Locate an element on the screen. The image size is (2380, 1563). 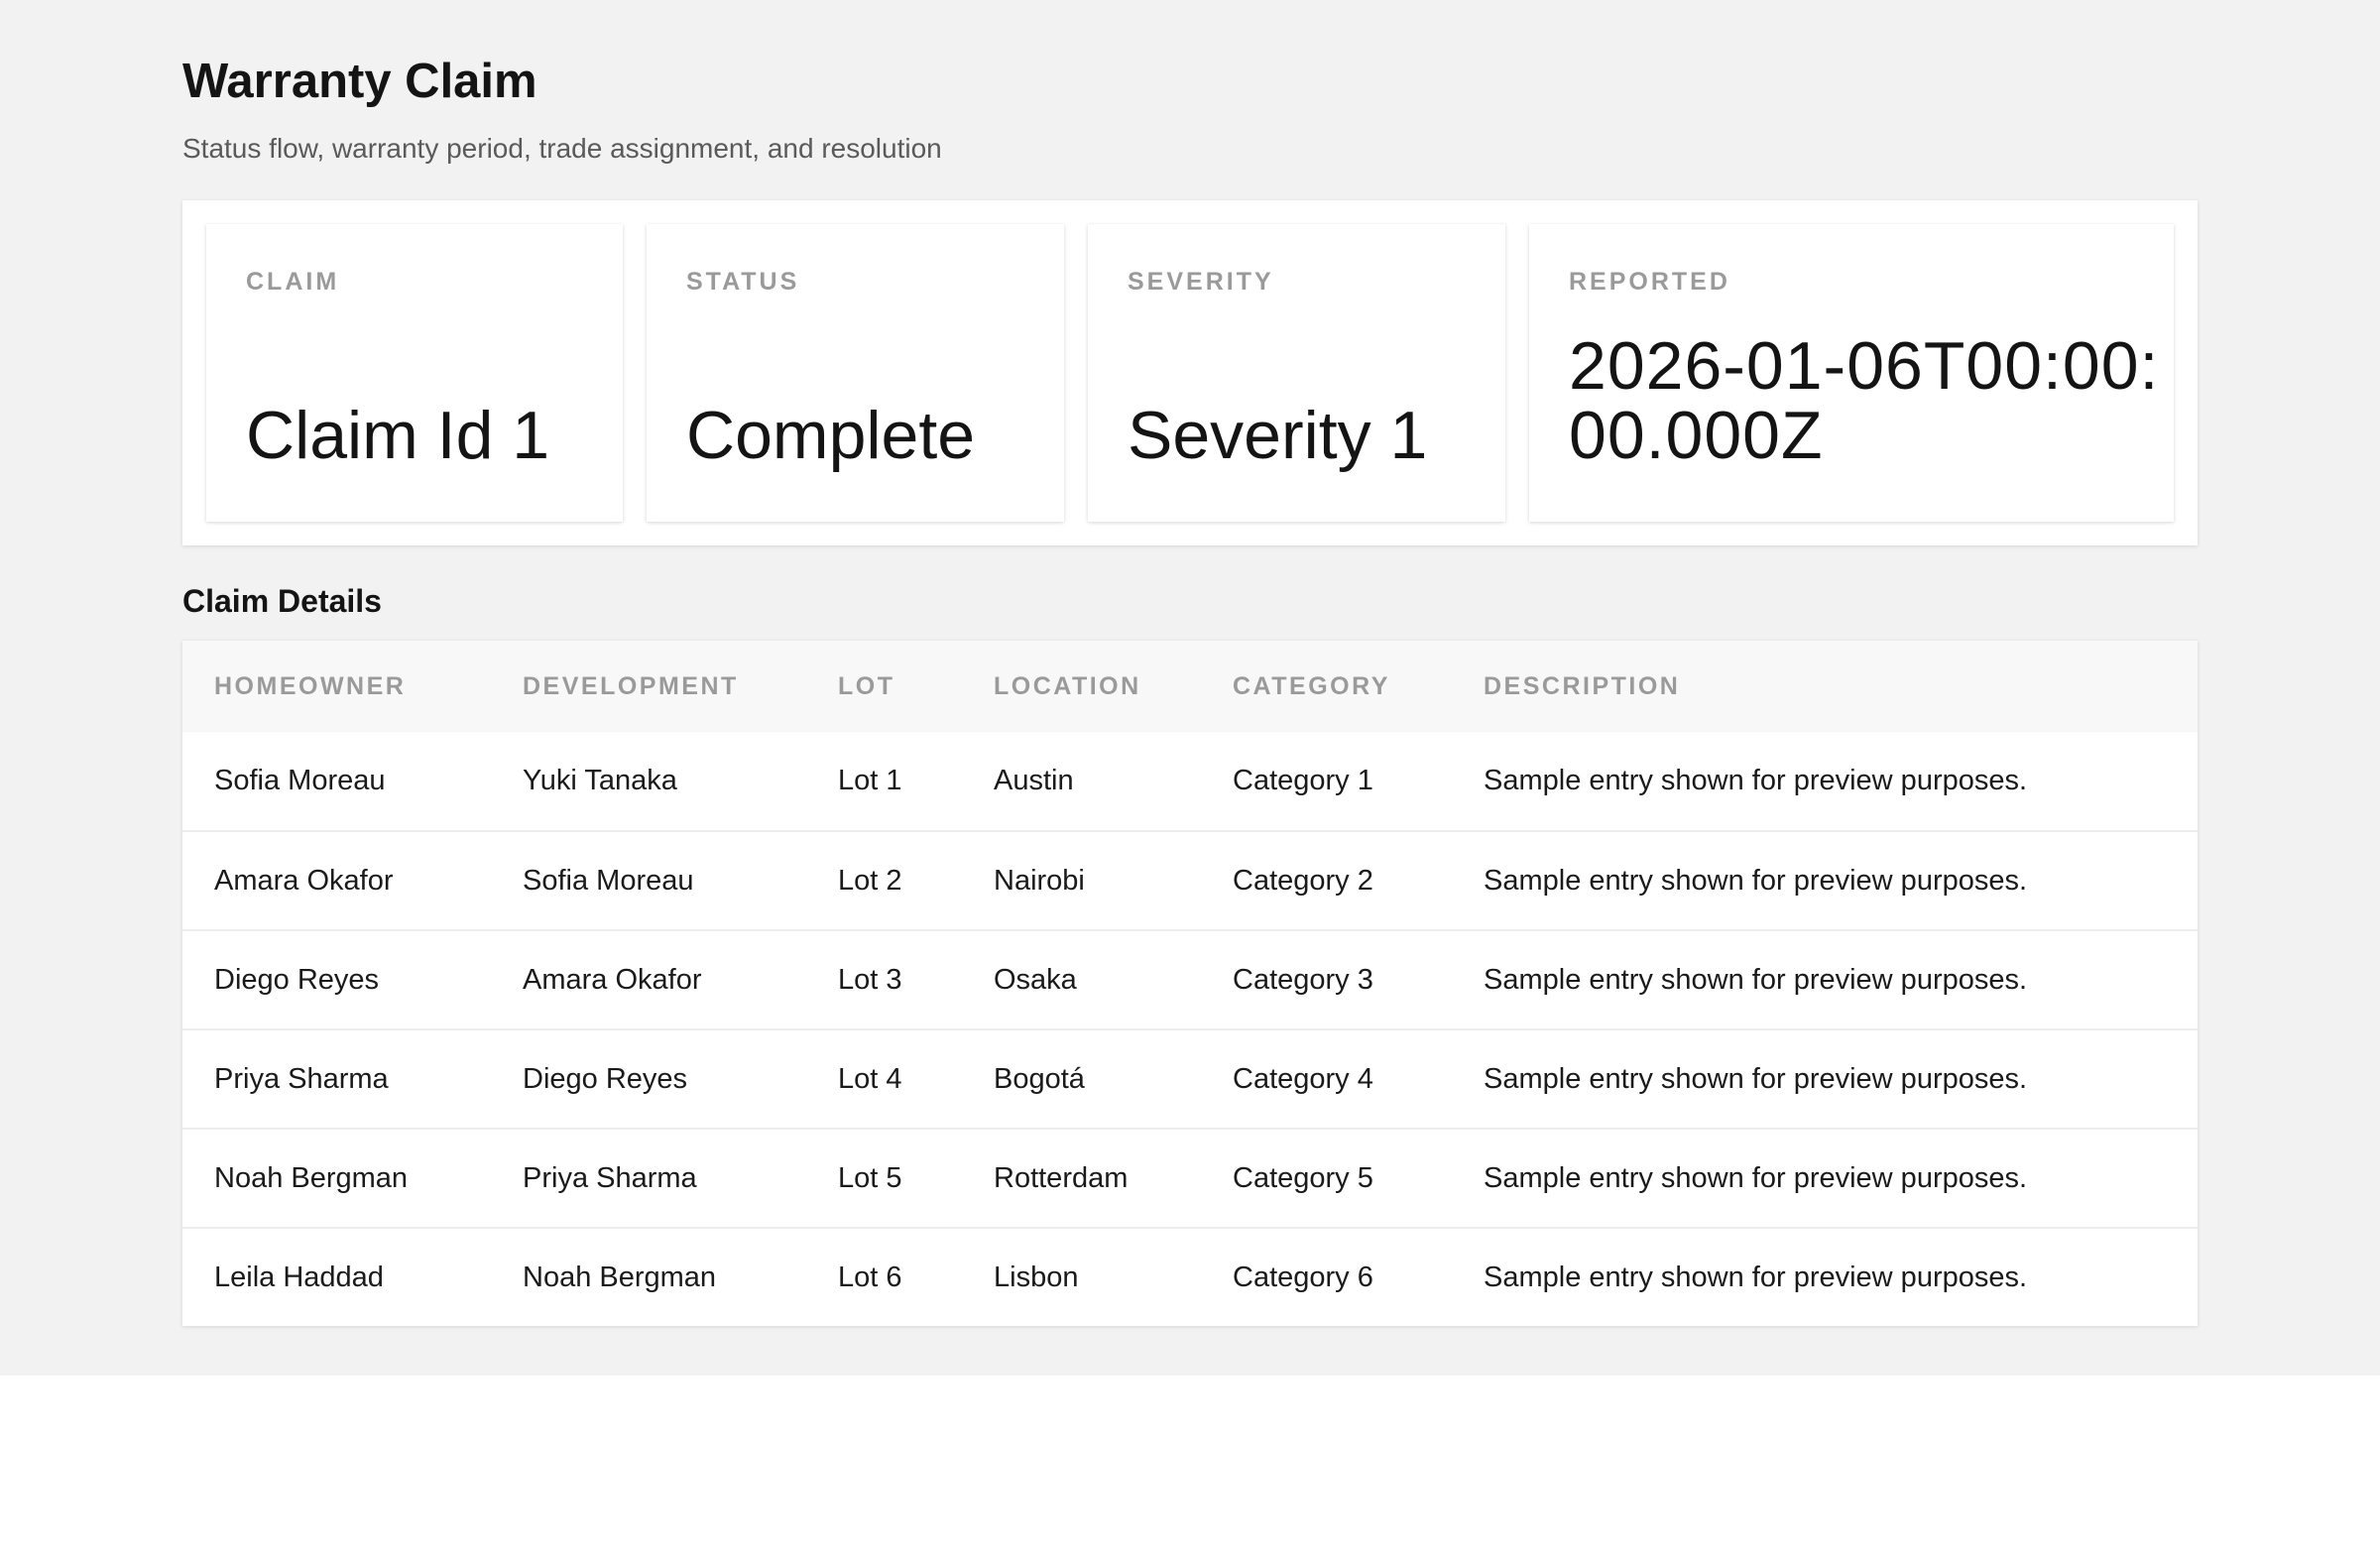
stat-card-status: STATUS Complete is located at coordinates (855, 373).